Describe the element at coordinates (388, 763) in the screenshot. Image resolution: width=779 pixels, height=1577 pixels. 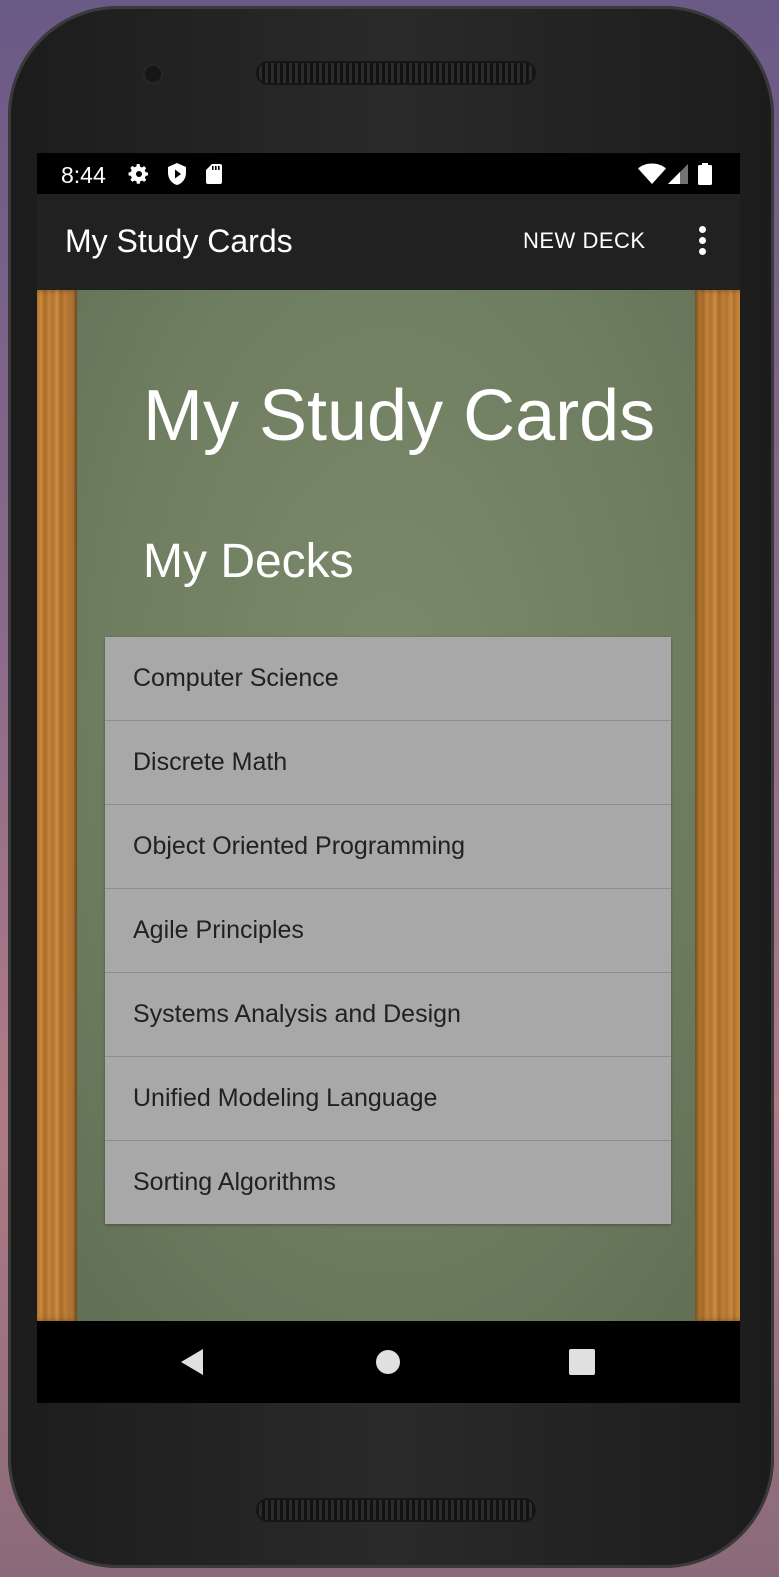
I see `deck-item-discrete-math: Discrete Math` at that location.